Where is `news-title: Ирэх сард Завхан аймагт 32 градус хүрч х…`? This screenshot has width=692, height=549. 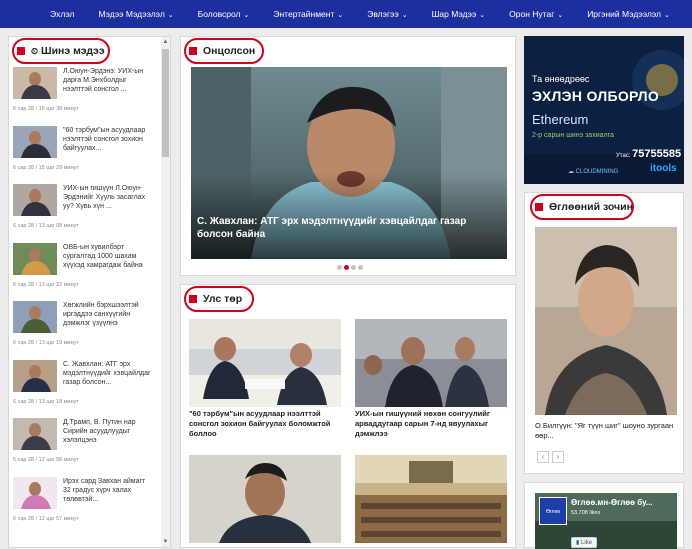 news-title: Ирэх сард Завхан аймагт 32 градус хүрч х… is located at coordinates (107, 490).